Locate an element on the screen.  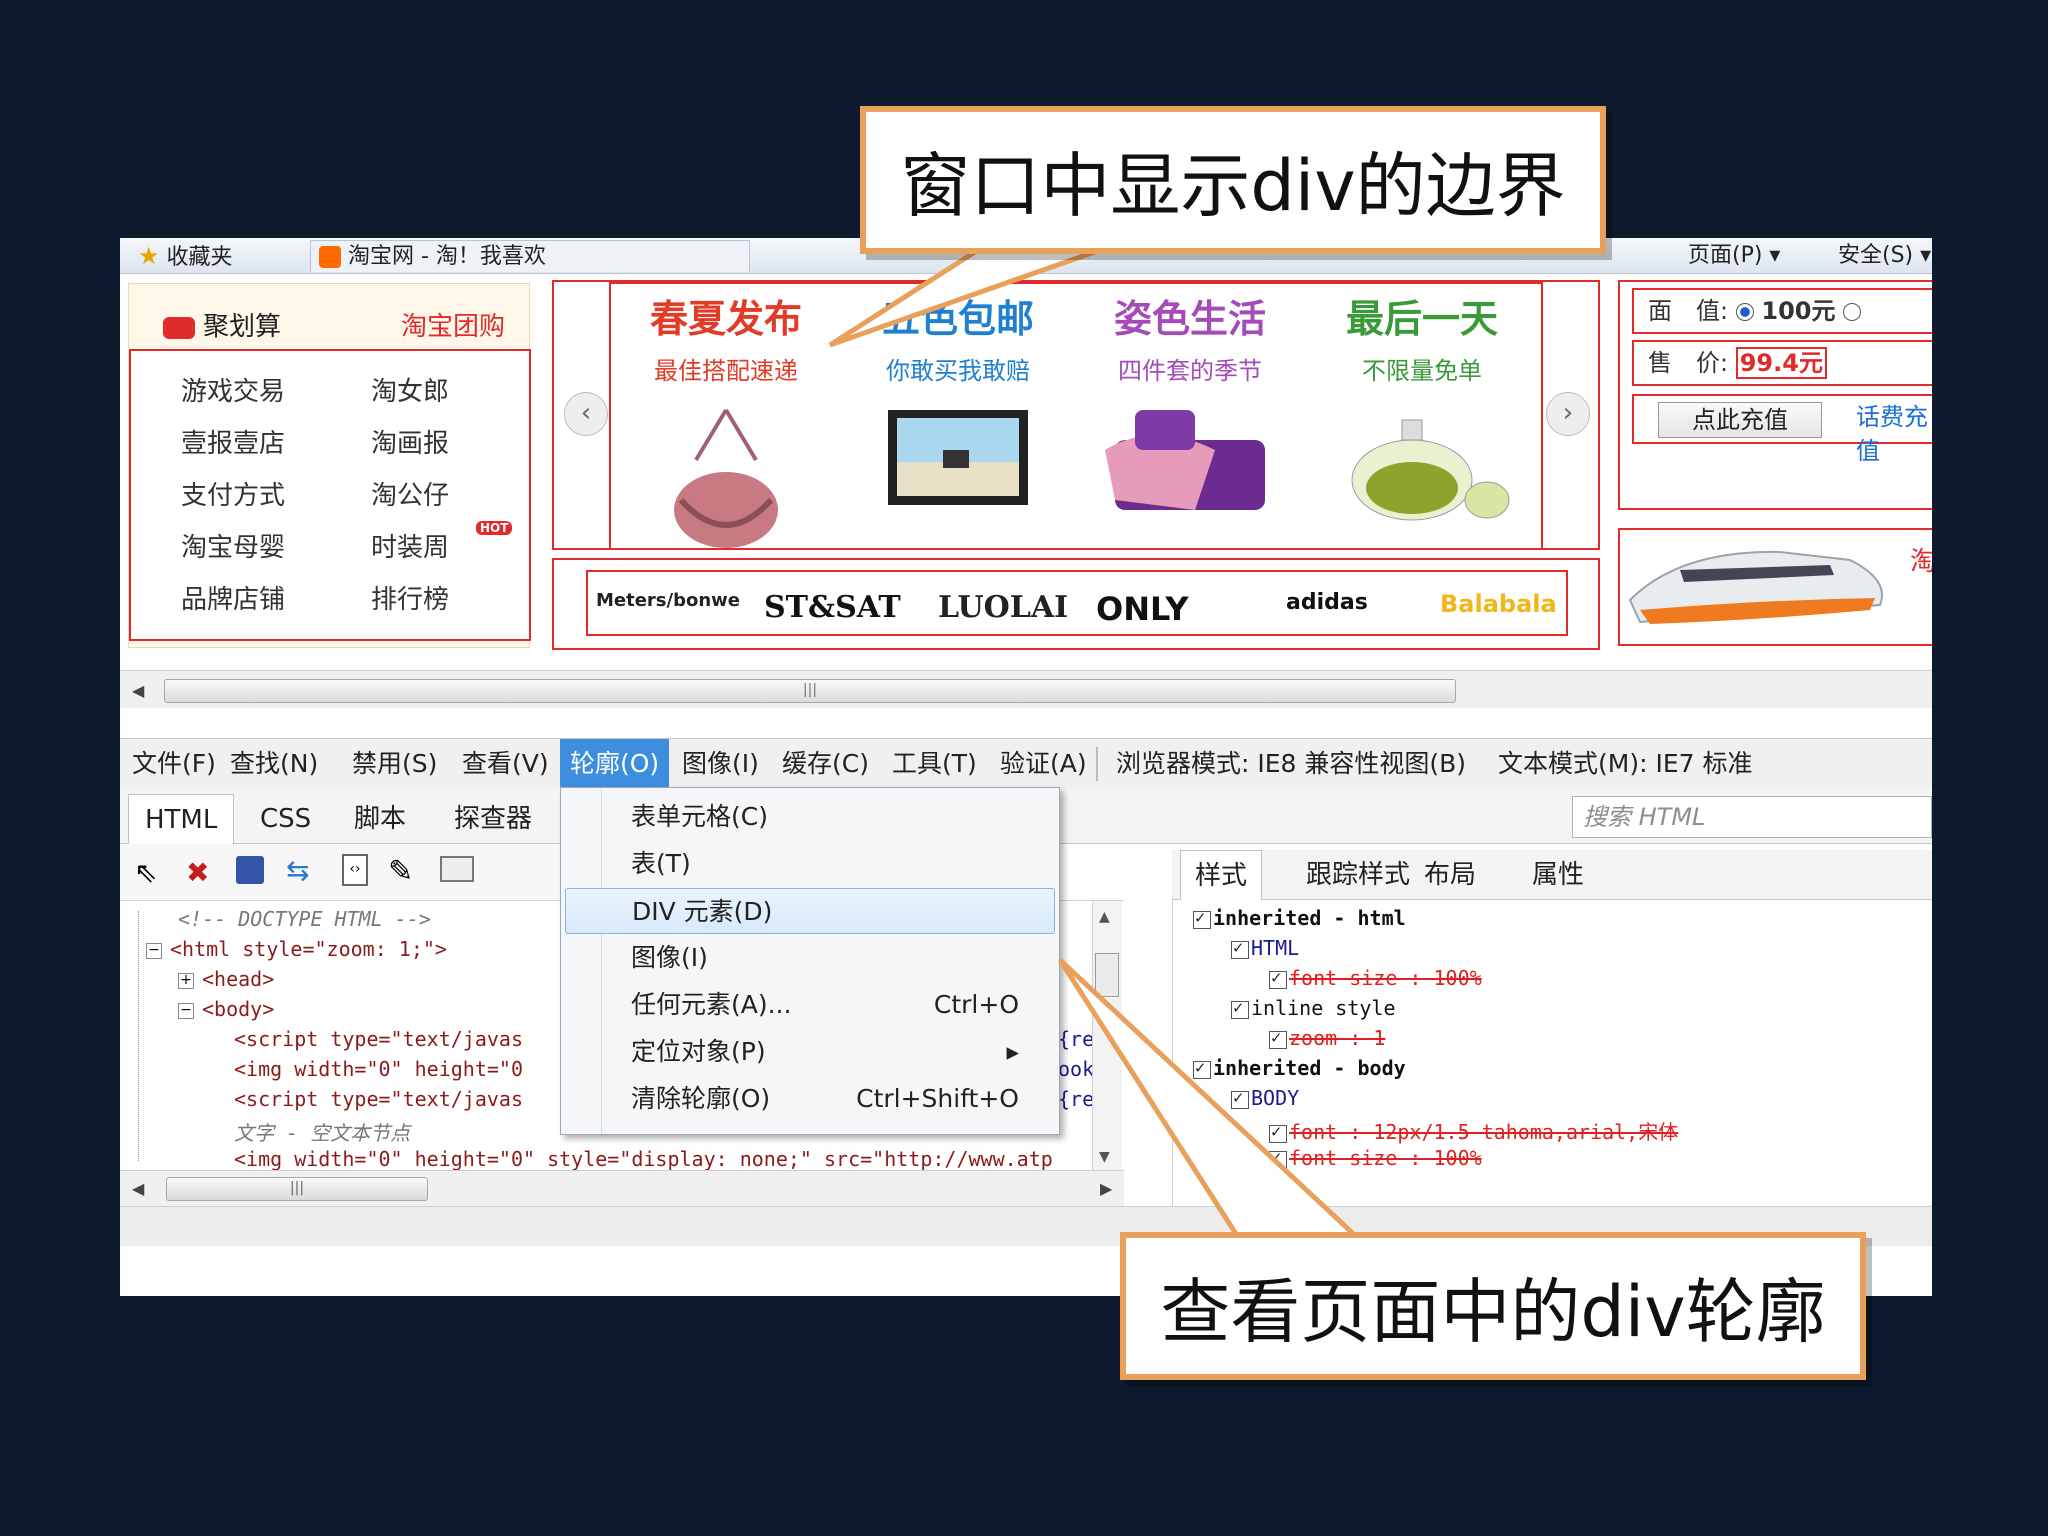
top-callout: 窗口中显示div的边界 is located at coordinates (1233, 180).